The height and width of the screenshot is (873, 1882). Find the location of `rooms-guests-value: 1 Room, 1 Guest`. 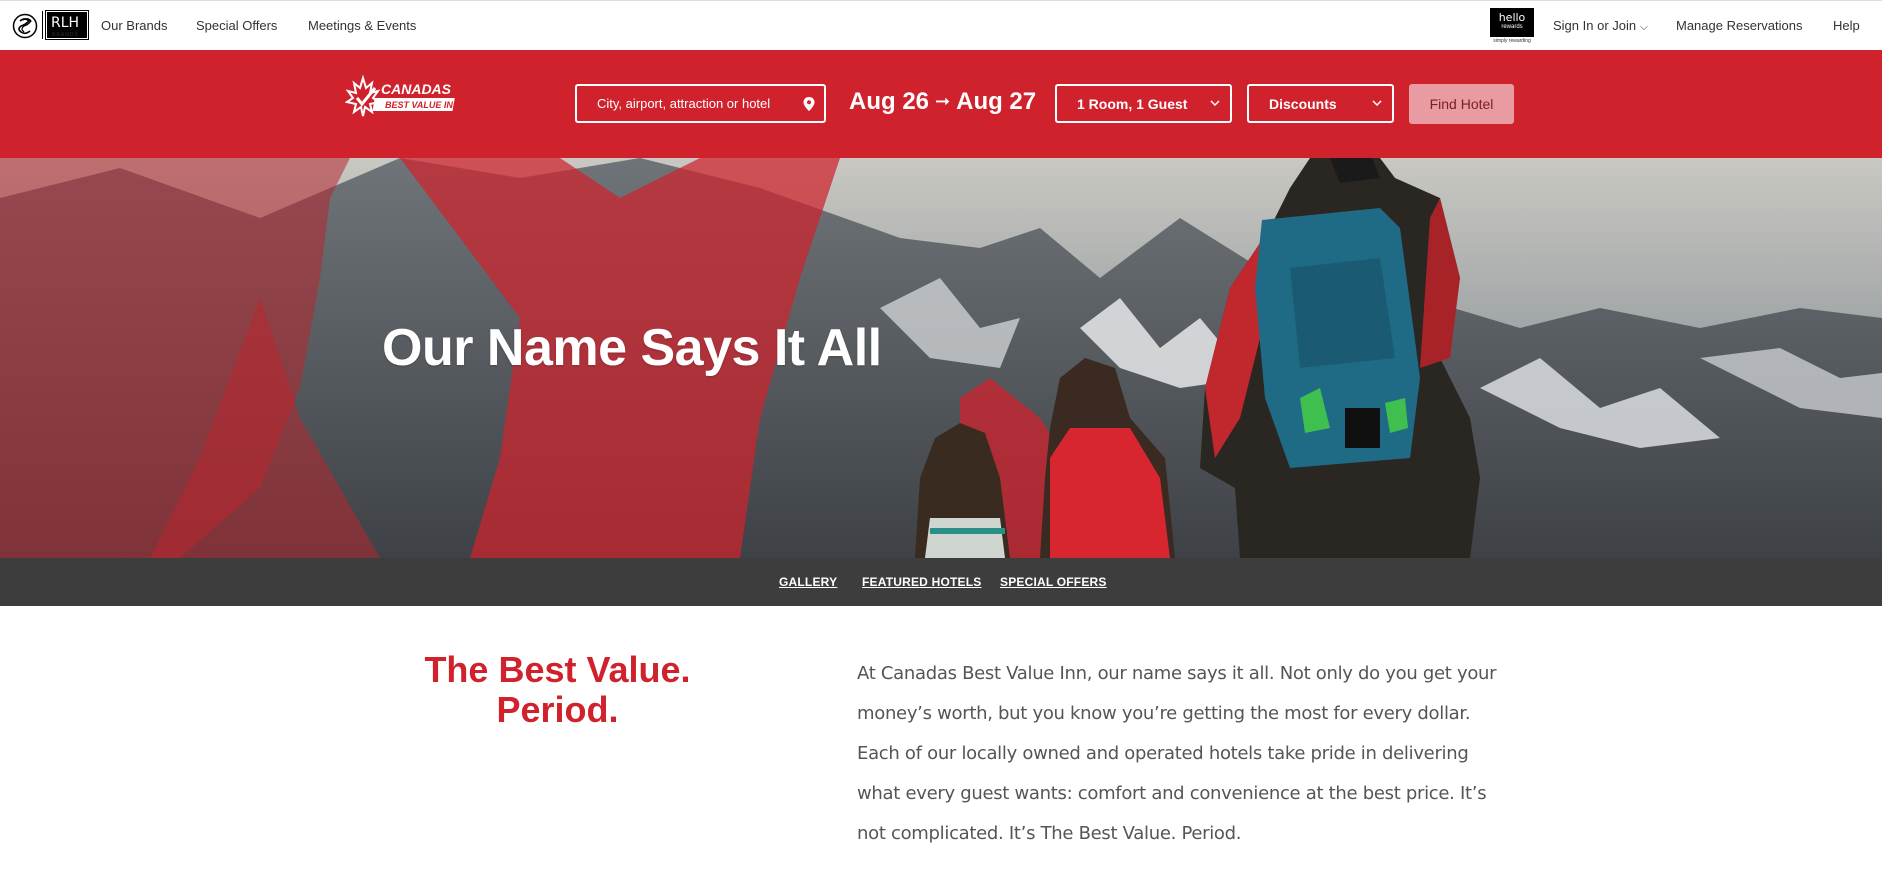

rooms-guests-value: 1 Room, 1 Guest is located at coordinates (1132, 104).